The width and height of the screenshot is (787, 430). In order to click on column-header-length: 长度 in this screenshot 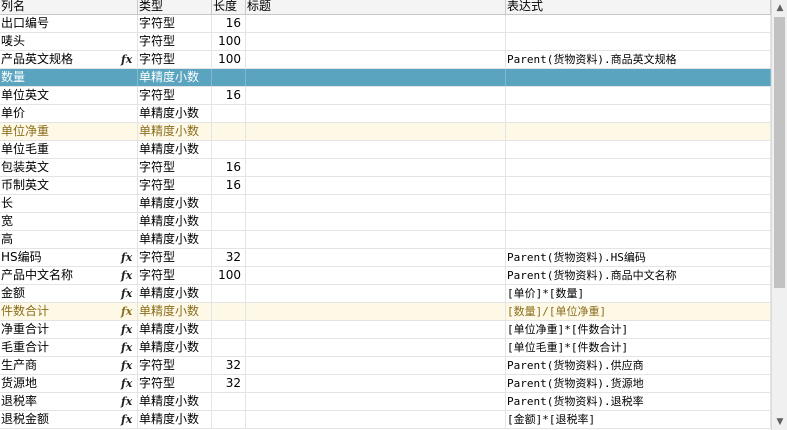, I will do `click(229, 7)`.